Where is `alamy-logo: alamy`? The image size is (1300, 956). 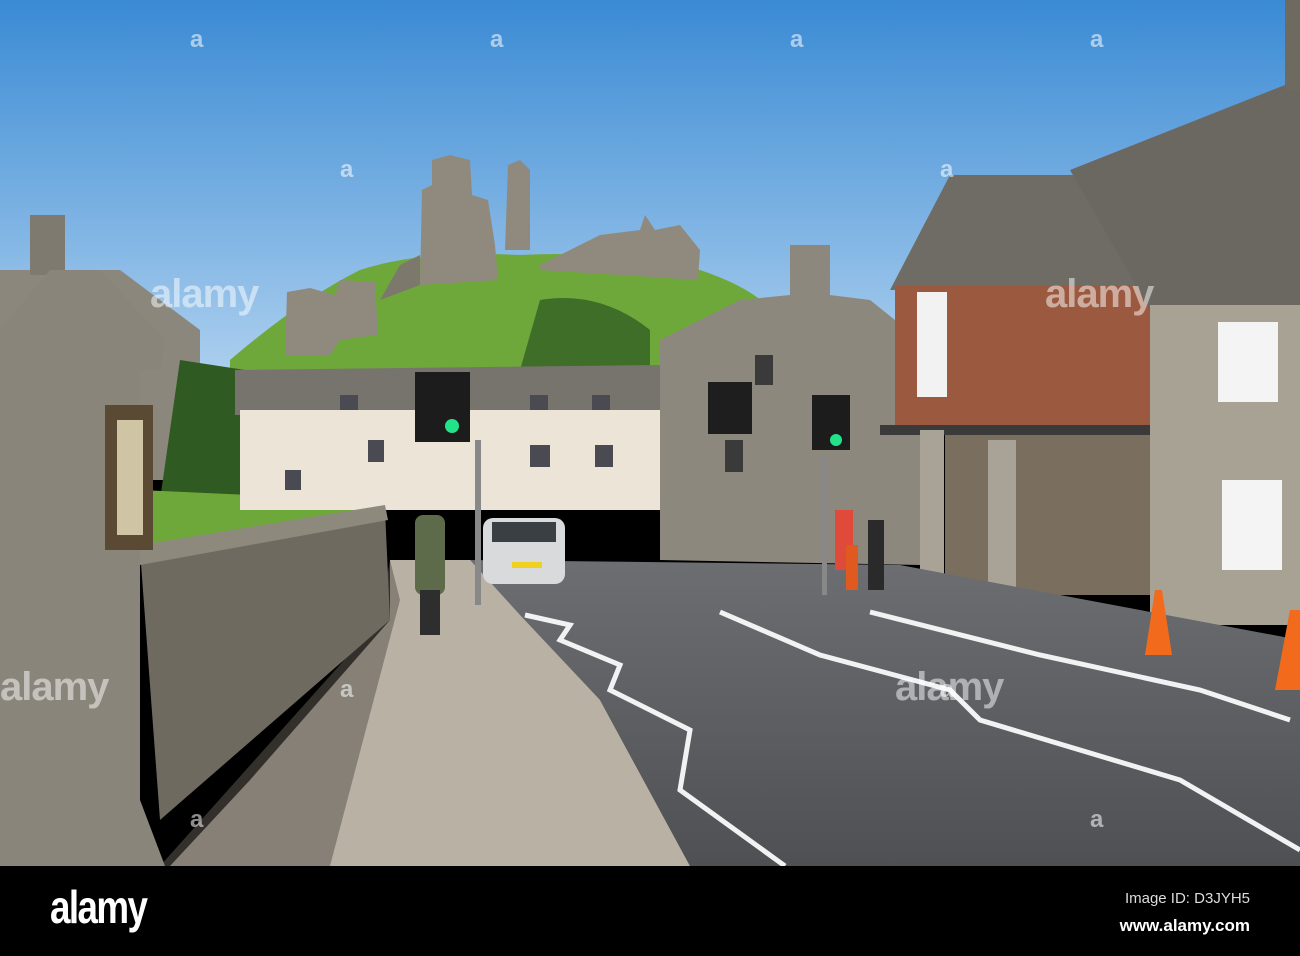
alamy-logo: alamy is located at coordinates (99, 907).